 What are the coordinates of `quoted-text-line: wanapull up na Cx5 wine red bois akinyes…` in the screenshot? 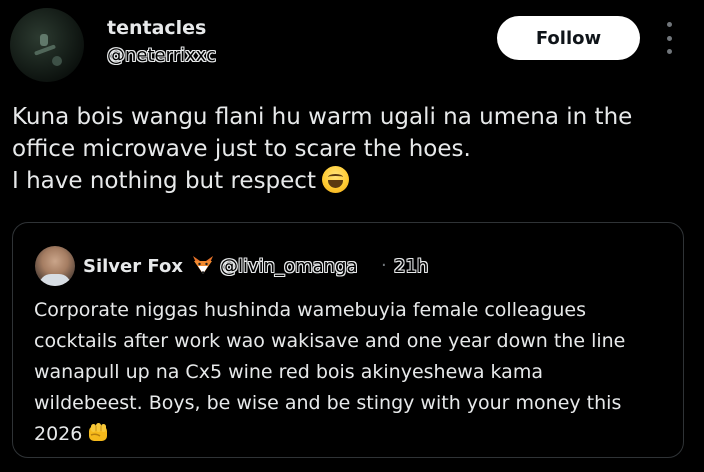 It's located at (288, 372).